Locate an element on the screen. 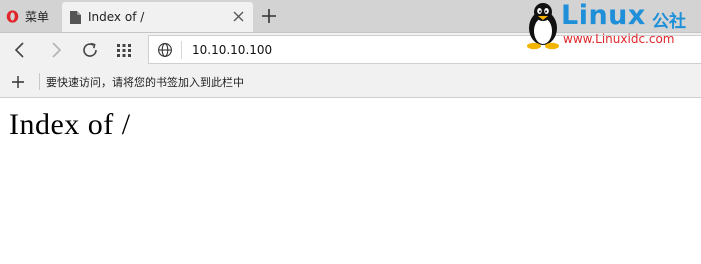 The height and width of the screenshot is (264, 701). watermark-site: www.Linuxidc.com is located at coordinates (619, 39).